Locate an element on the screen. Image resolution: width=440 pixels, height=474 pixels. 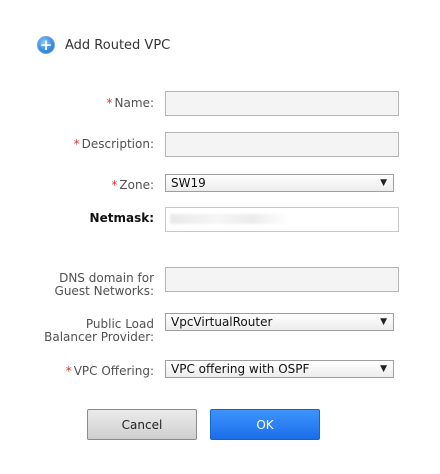
zone-selected-value: SW19 is located at coordinates (188, 183).